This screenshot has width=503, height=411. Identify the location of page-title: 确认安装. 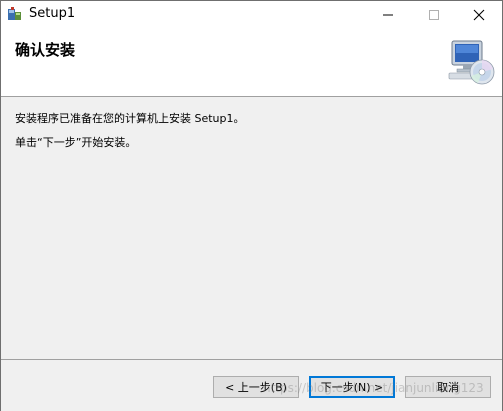
(45, 50).